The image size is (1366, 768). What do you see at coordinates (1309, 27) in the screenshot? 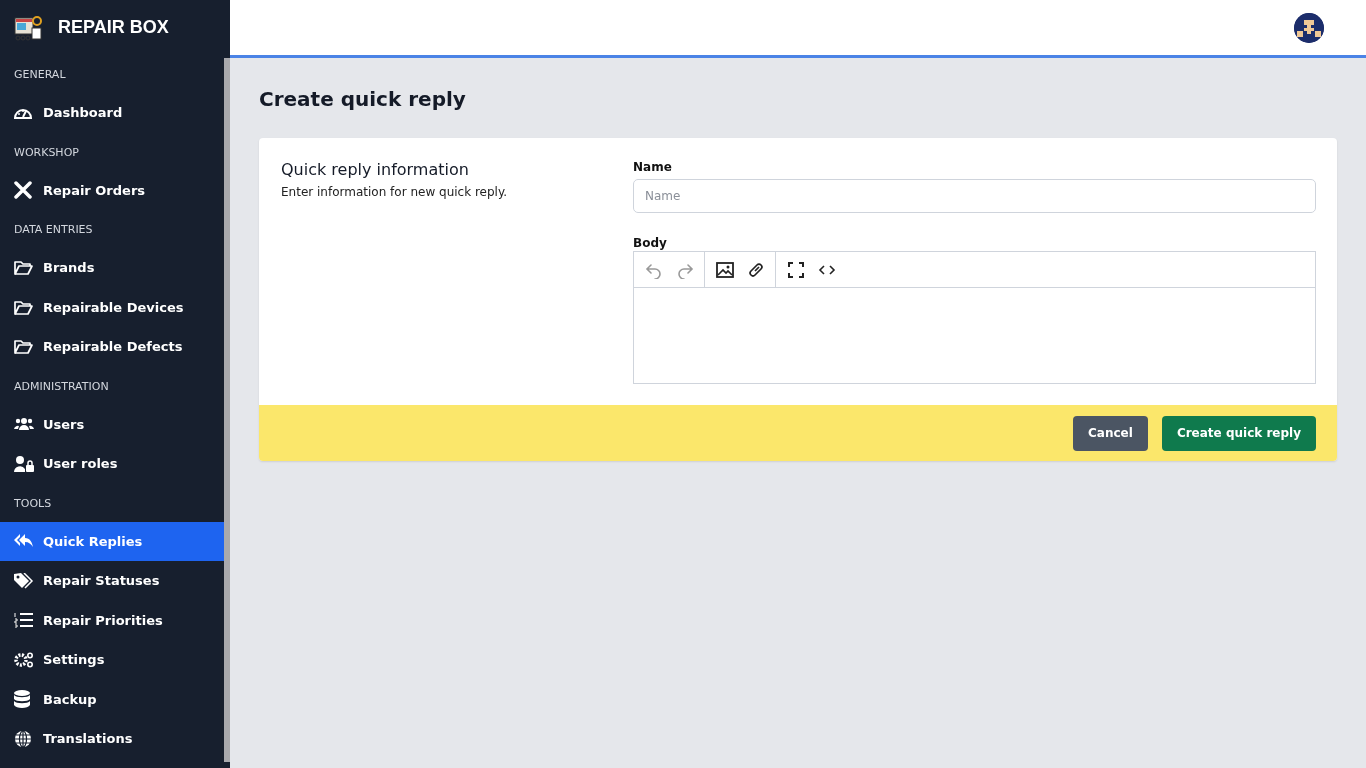
I see `avatar-icon` at bounding box center [1309, 27].